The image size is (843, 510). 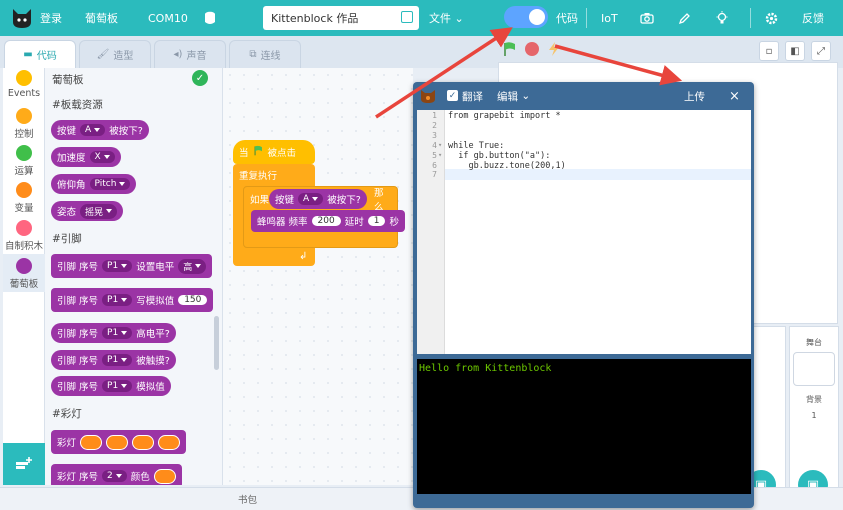 What do you see at coordinates (507, 166) in the screenshot?
I see `code-line: gb.buzz.tone(200,1)` at bounding box center [507, 166].